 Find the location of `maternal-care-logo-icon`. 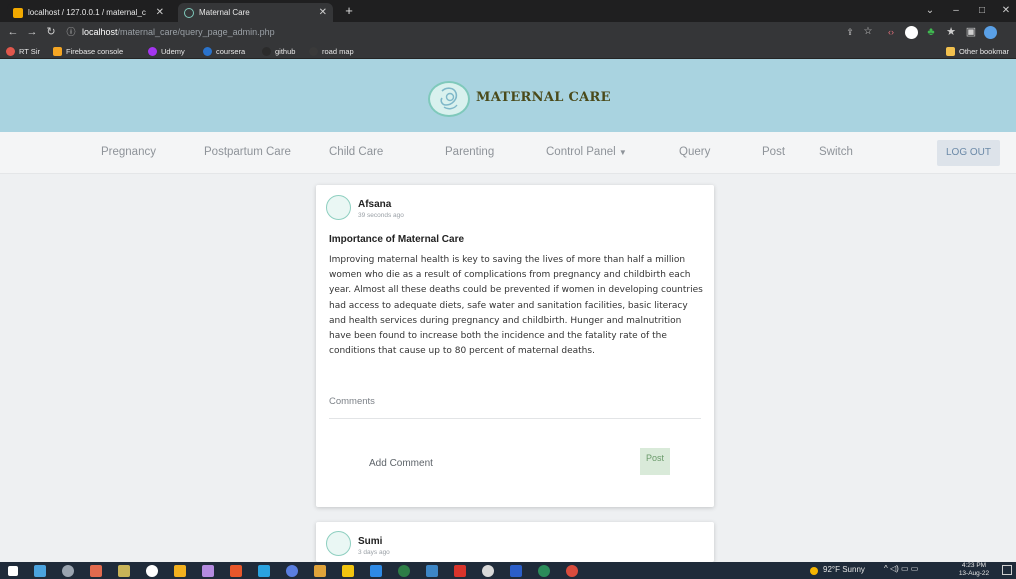

maternal-care-logo-icon is located at coordinates (449, 99).